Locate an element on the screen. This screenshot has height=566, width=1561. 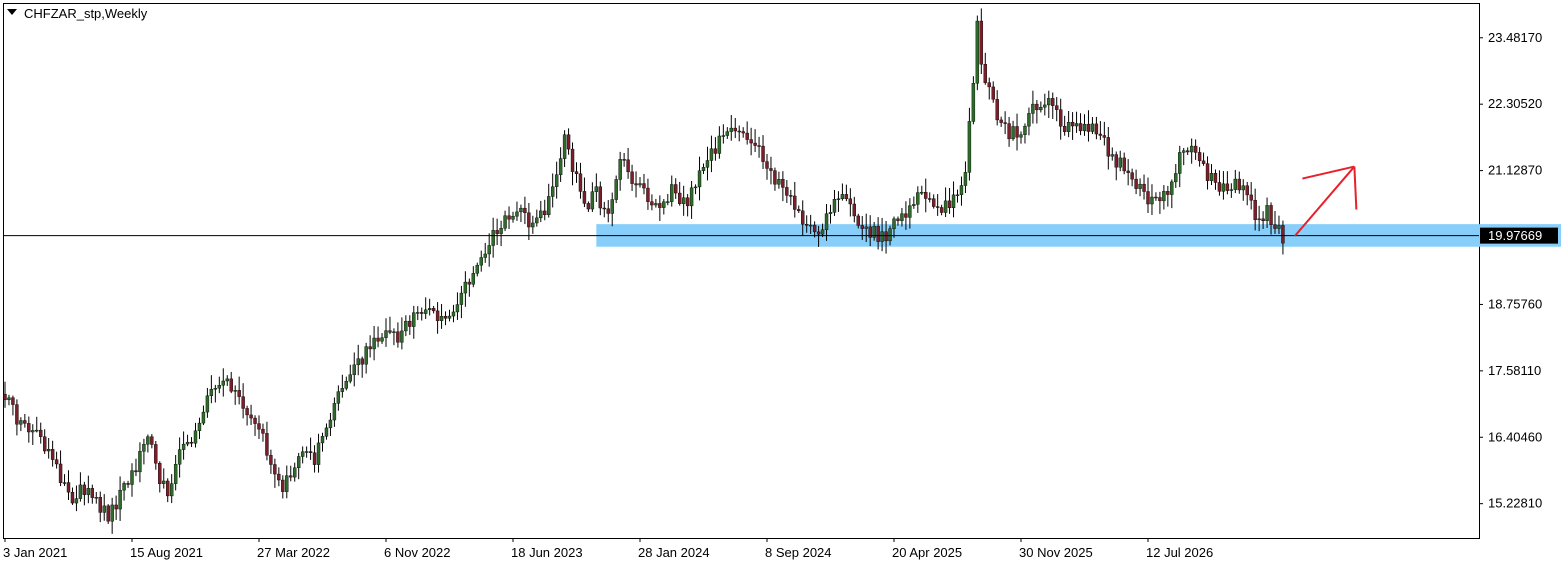
price-tick-label: 21.12870 is located at coordinates (1515, 170).